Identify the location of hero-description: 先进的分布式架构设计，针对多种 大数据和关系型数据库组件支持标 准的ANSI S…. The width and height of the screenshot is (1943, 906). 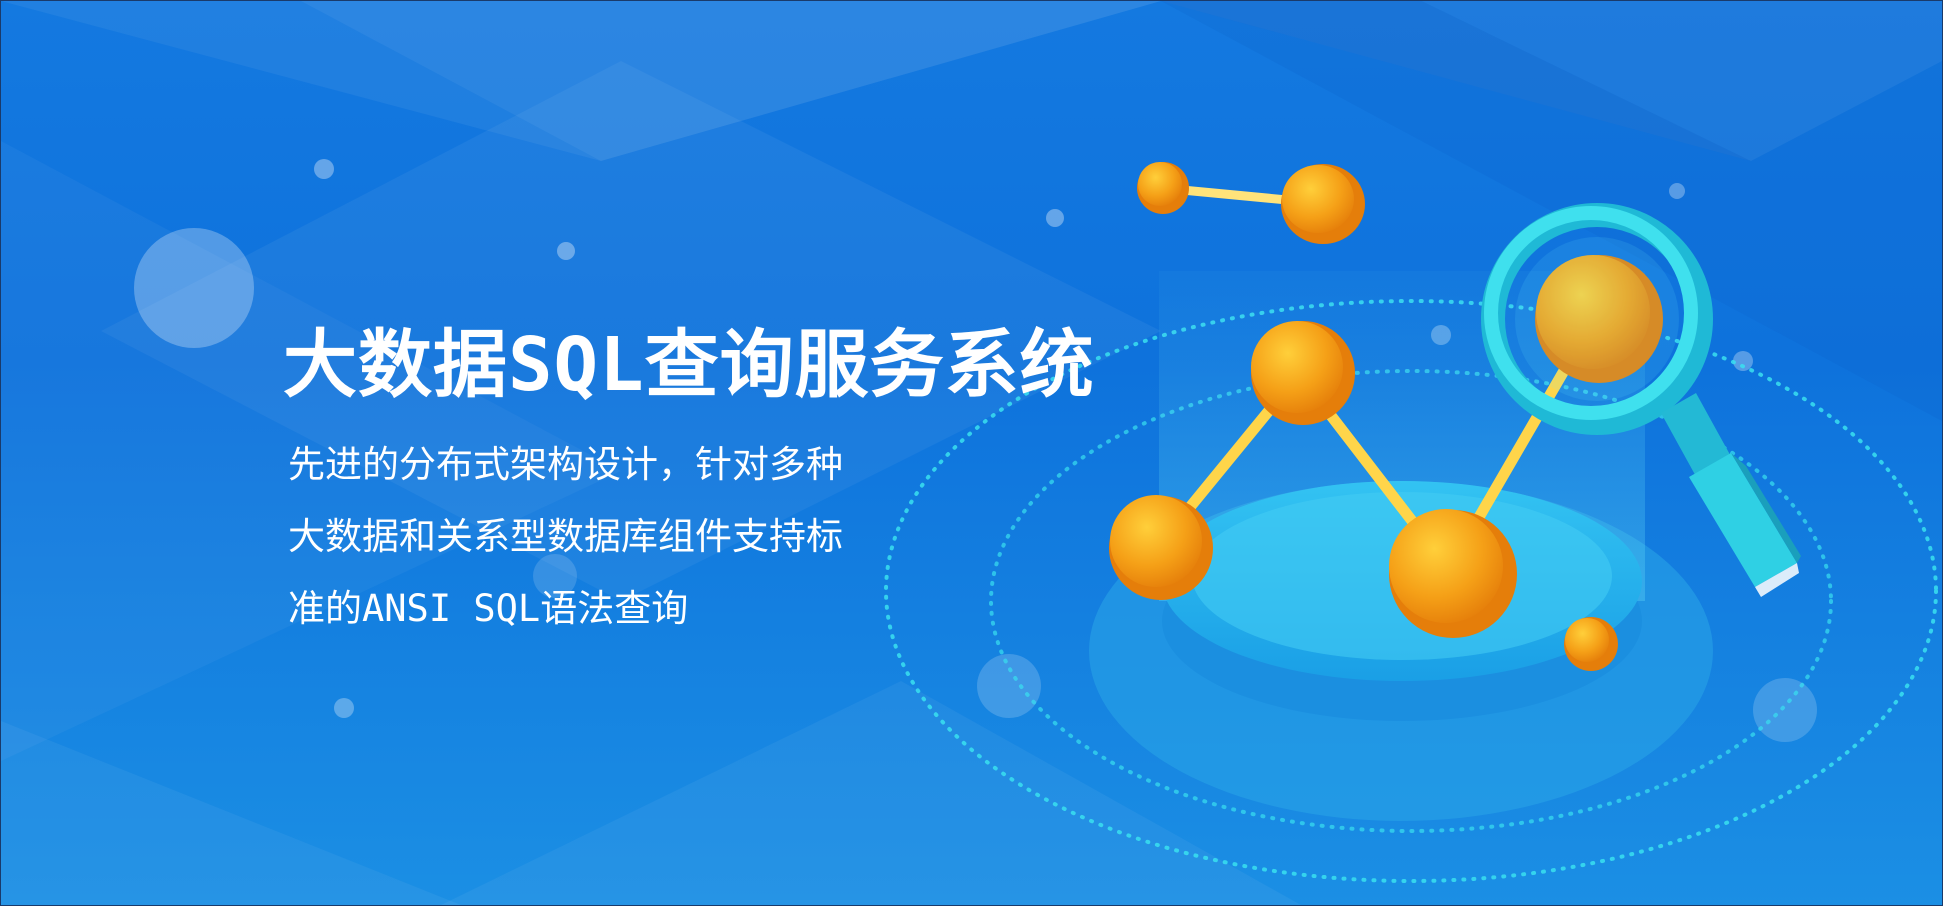
(608, 537).